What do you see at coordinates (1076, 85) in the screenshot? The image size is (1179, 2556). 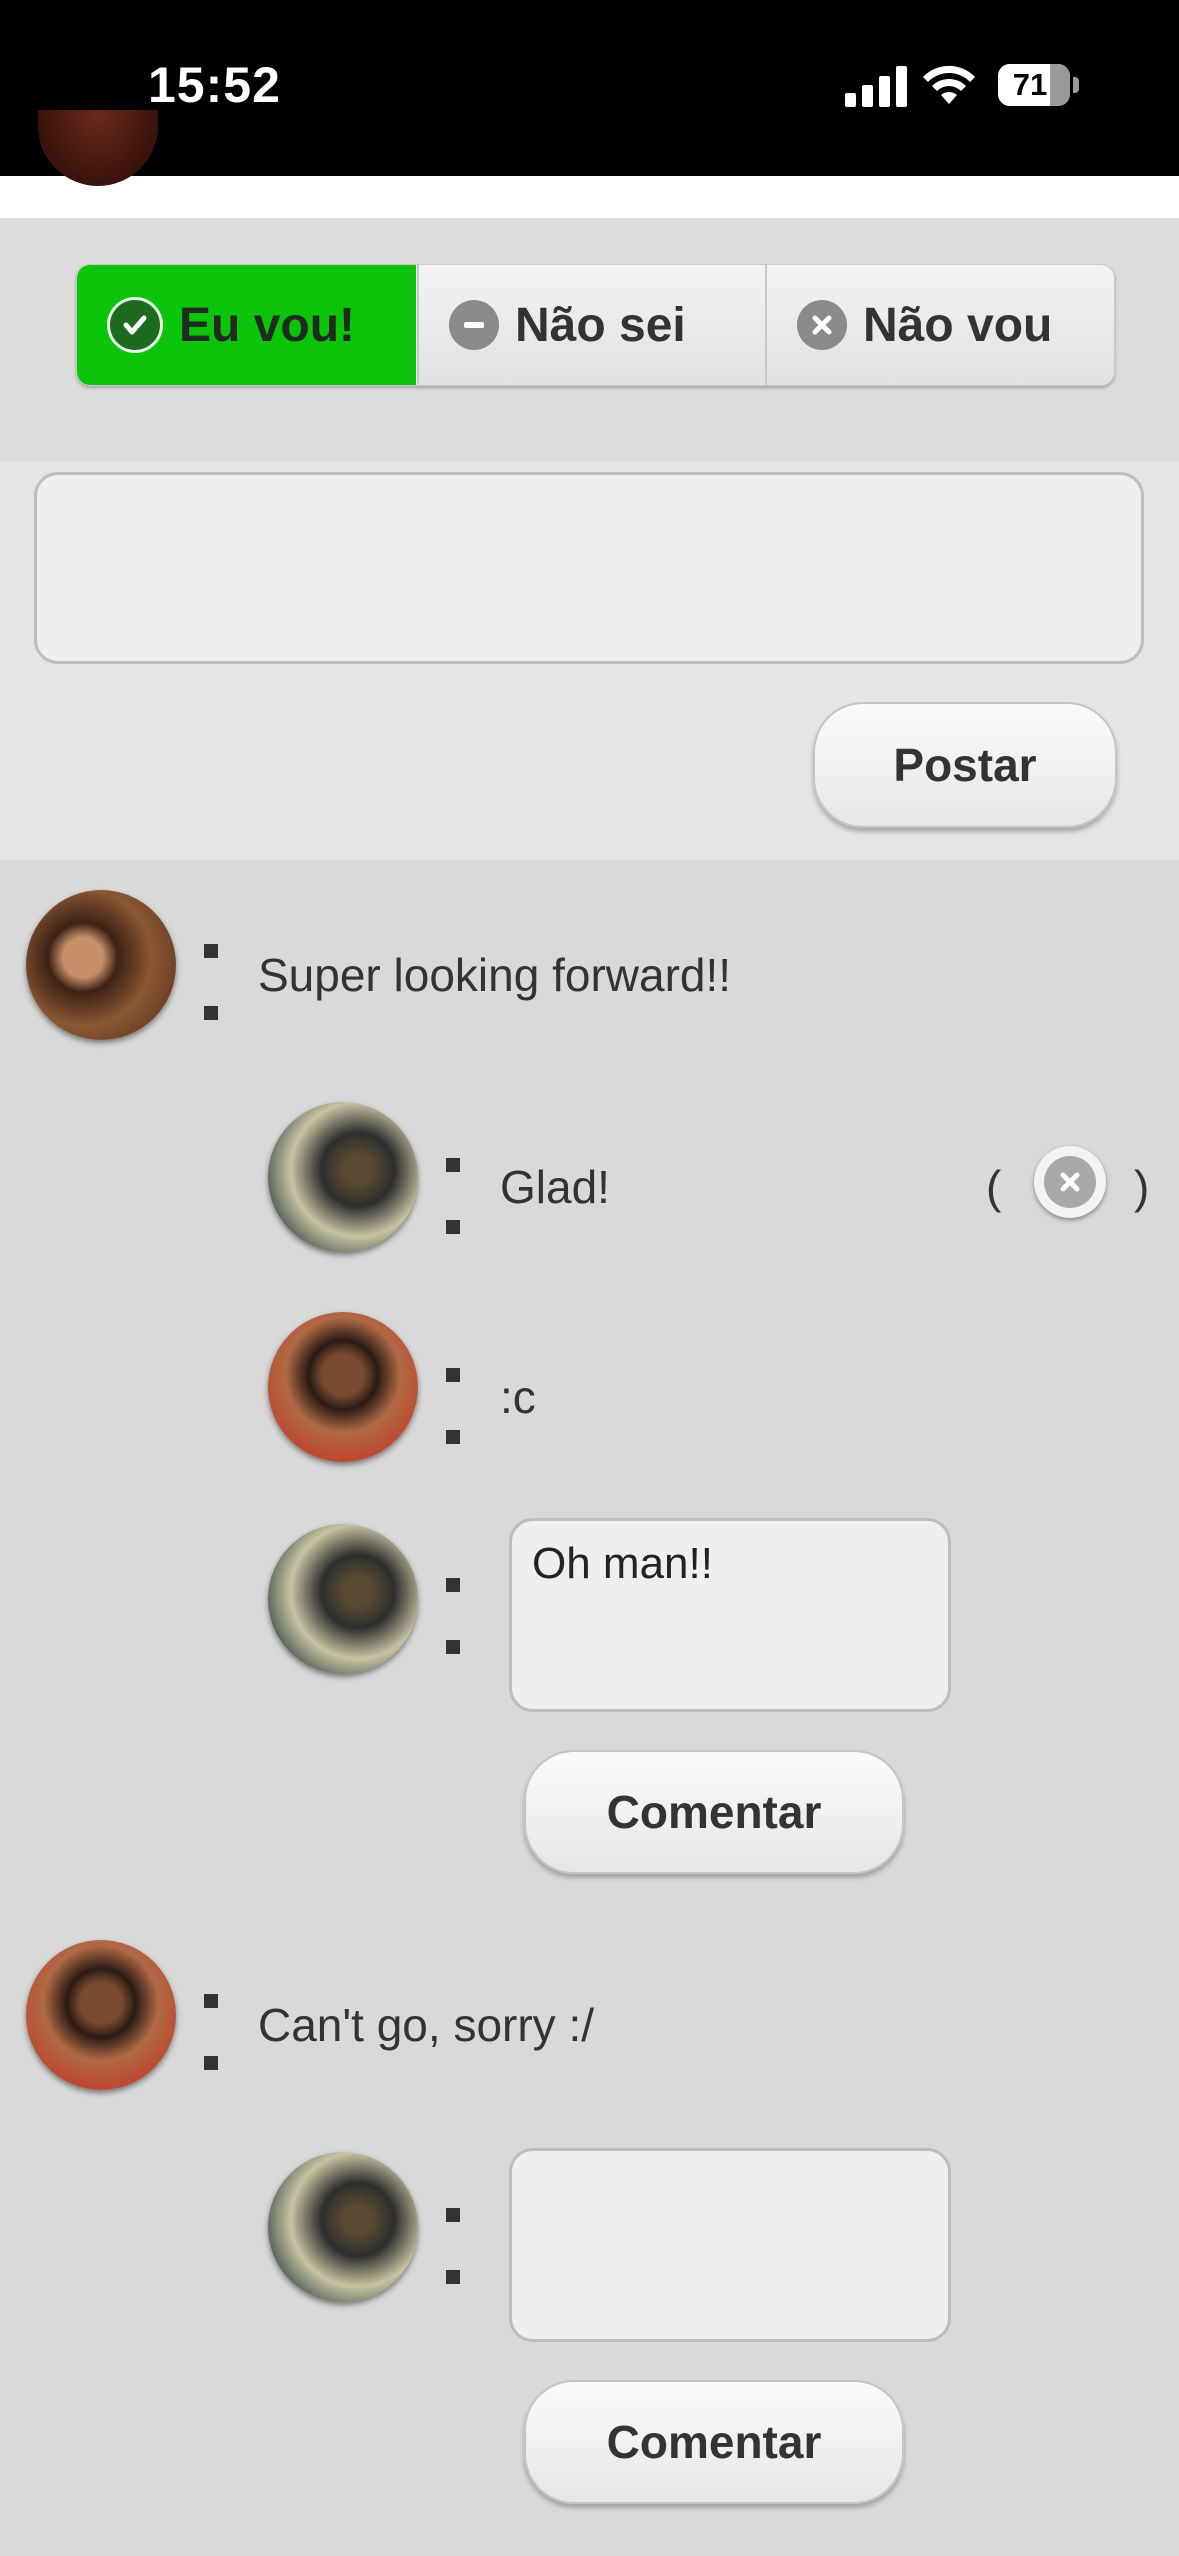 I see `battery-cap` at bounding box center [1076, 85].